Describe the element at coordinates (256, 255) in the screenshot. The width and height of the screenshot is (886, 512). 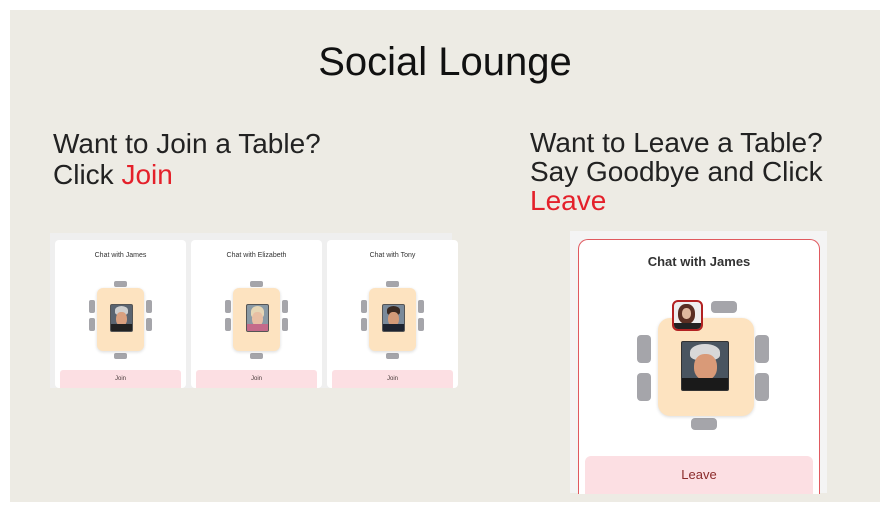
I see `table-card-title: Chat with Elizabeth` at that location.